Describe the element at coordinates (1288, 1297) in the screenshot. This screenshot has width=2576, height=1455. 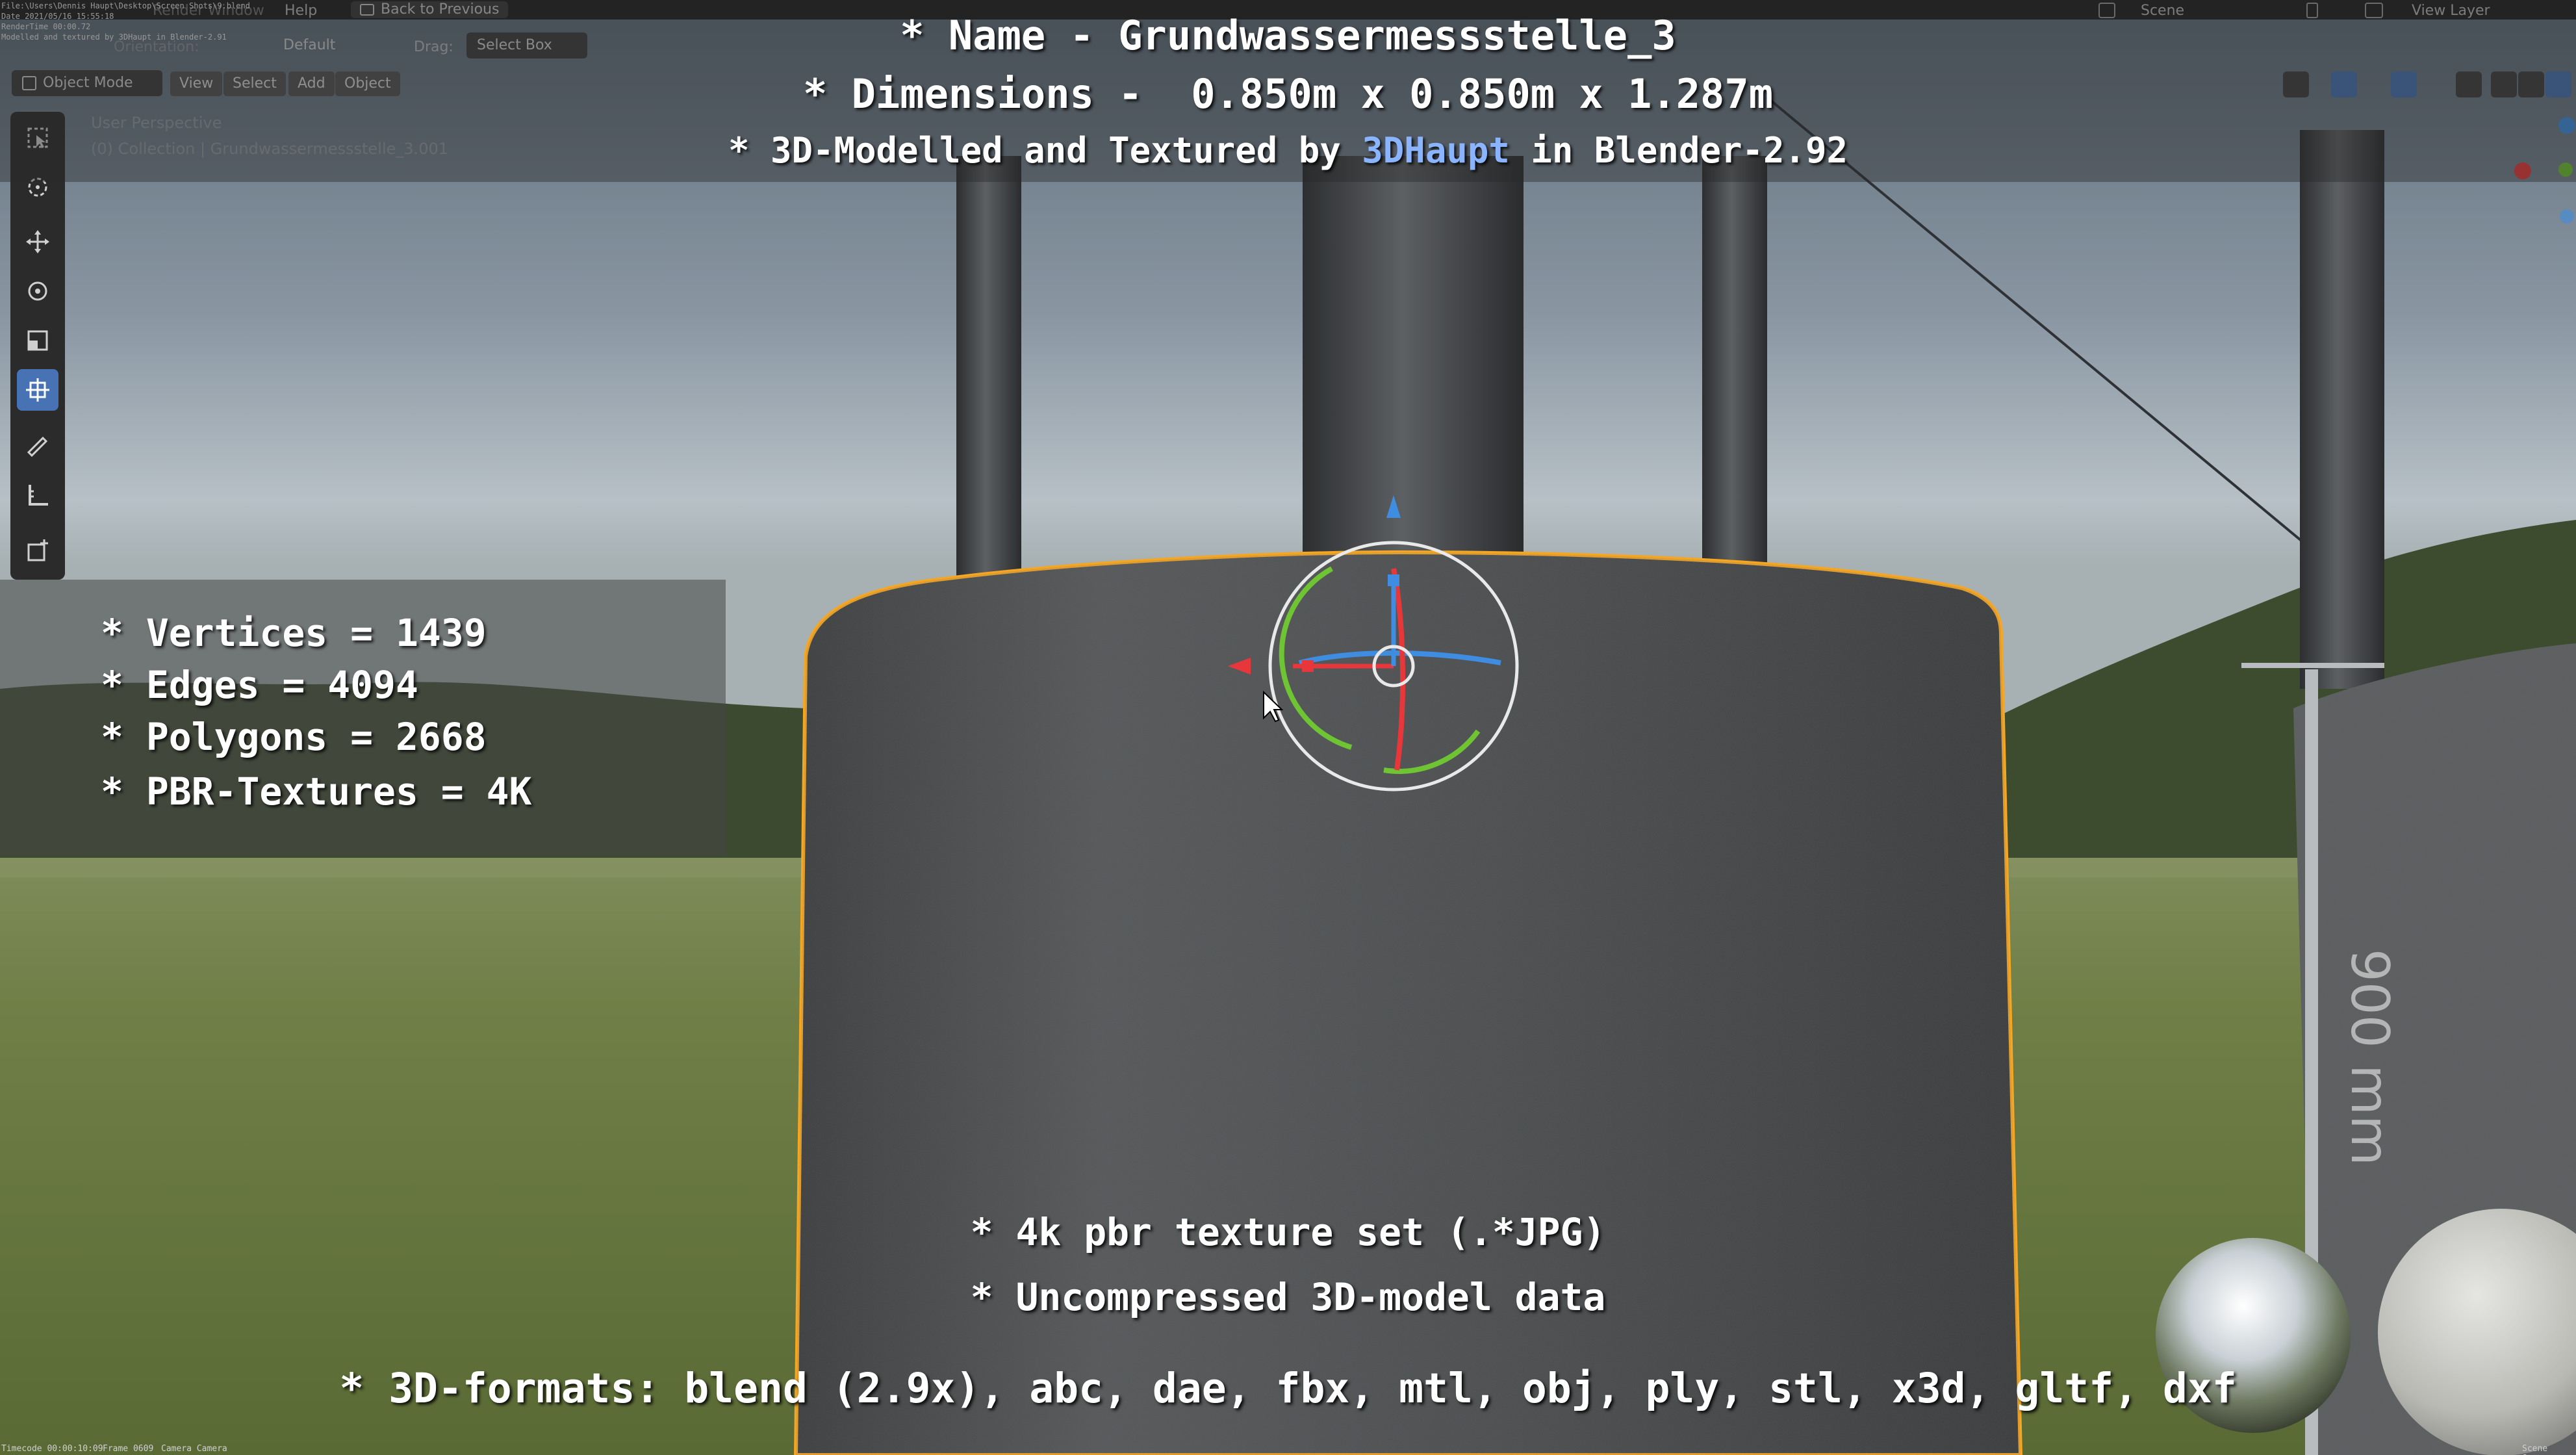
I see `uncompressed-note: * Uncompressed 3D-model data` at that location.